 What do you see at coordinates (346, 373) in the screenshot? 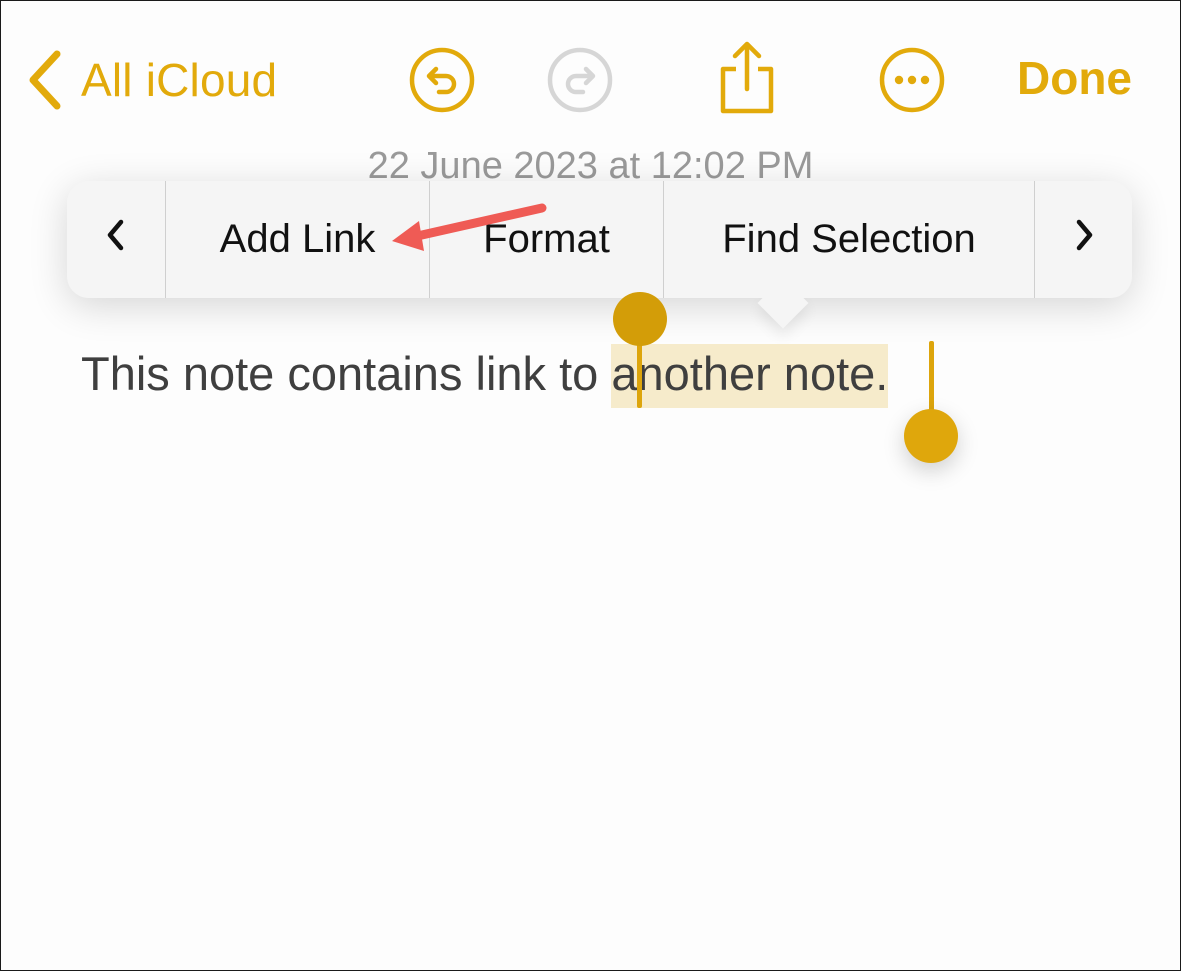
I see `note-text-unselected: This note contains link to` at bounding box center [346, 373].